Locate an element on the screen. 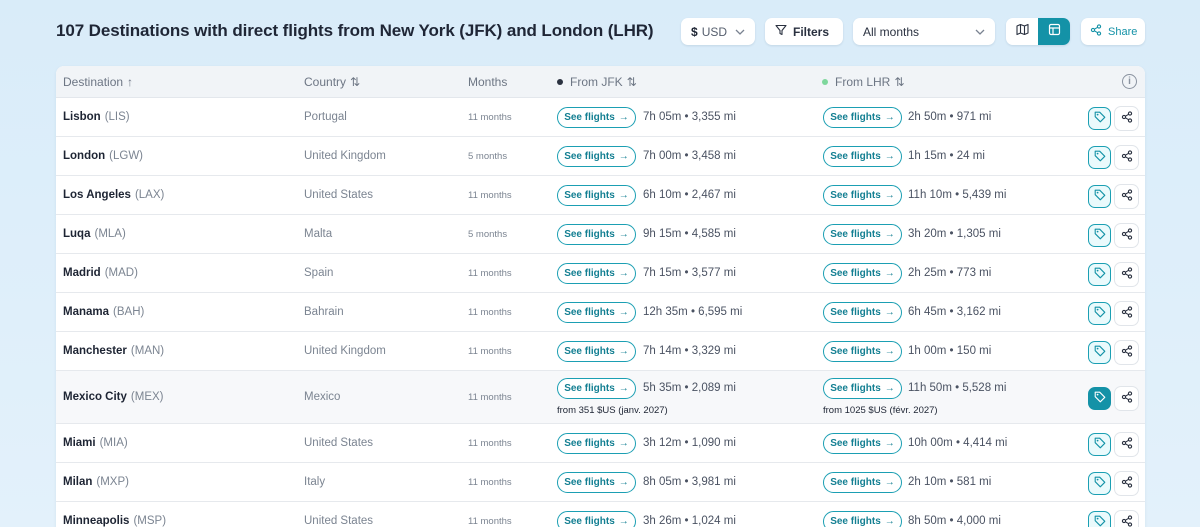 This screenshot has height=527, width=1200. currency-select: $ USD is located at coordinates (718, 31).